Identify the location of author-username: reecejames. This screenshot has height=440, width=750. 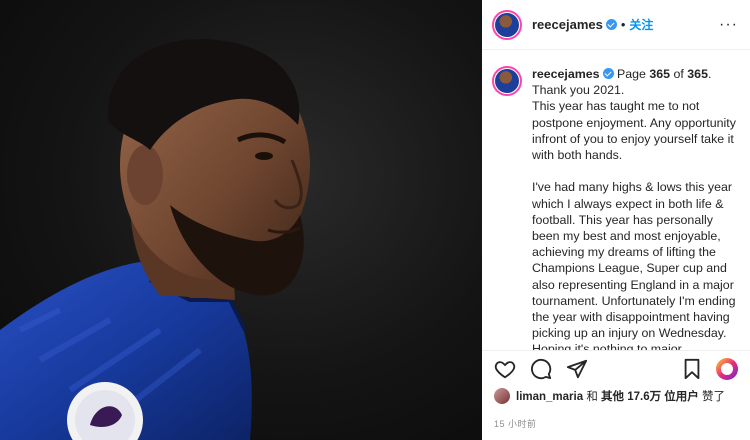
(567, 24).